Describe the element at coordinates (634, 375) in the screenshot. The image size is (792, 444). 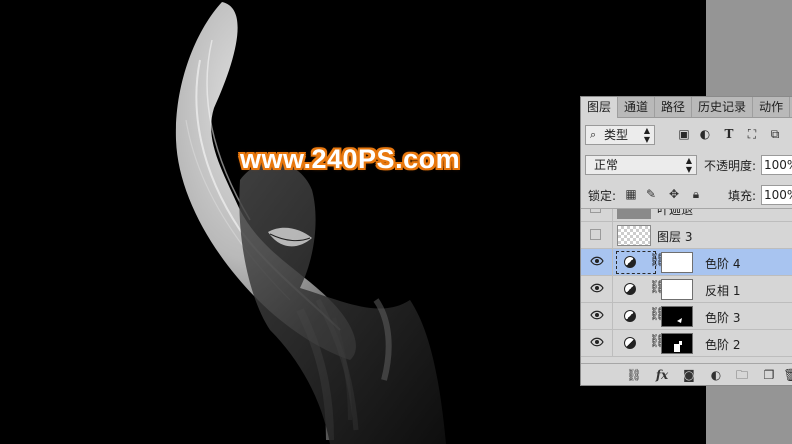
I see `link-layers-icon: ⛓` at that location.